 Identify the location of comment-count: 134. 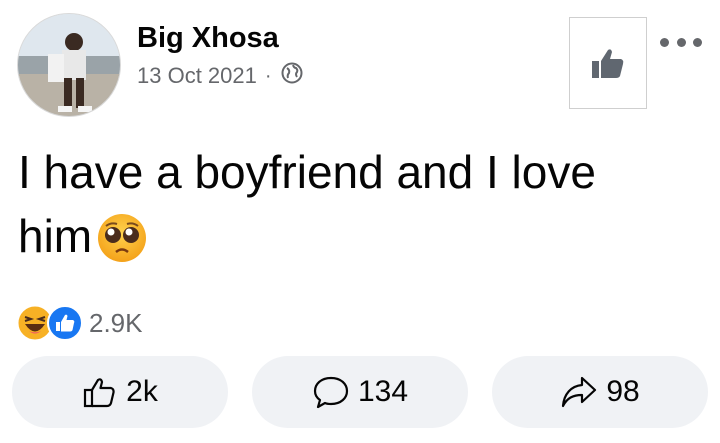
(383, 391).